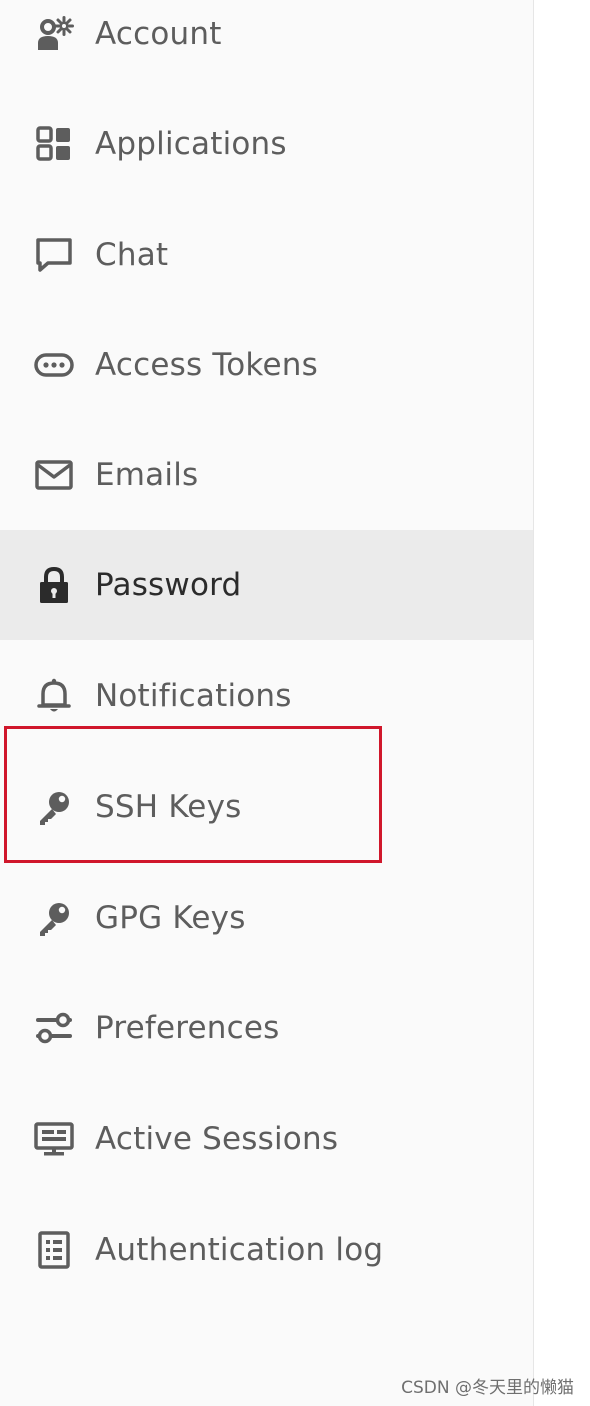  Describe the element at coordinates (54, 696) in the screenshot. I see `bell-icon` at that location.